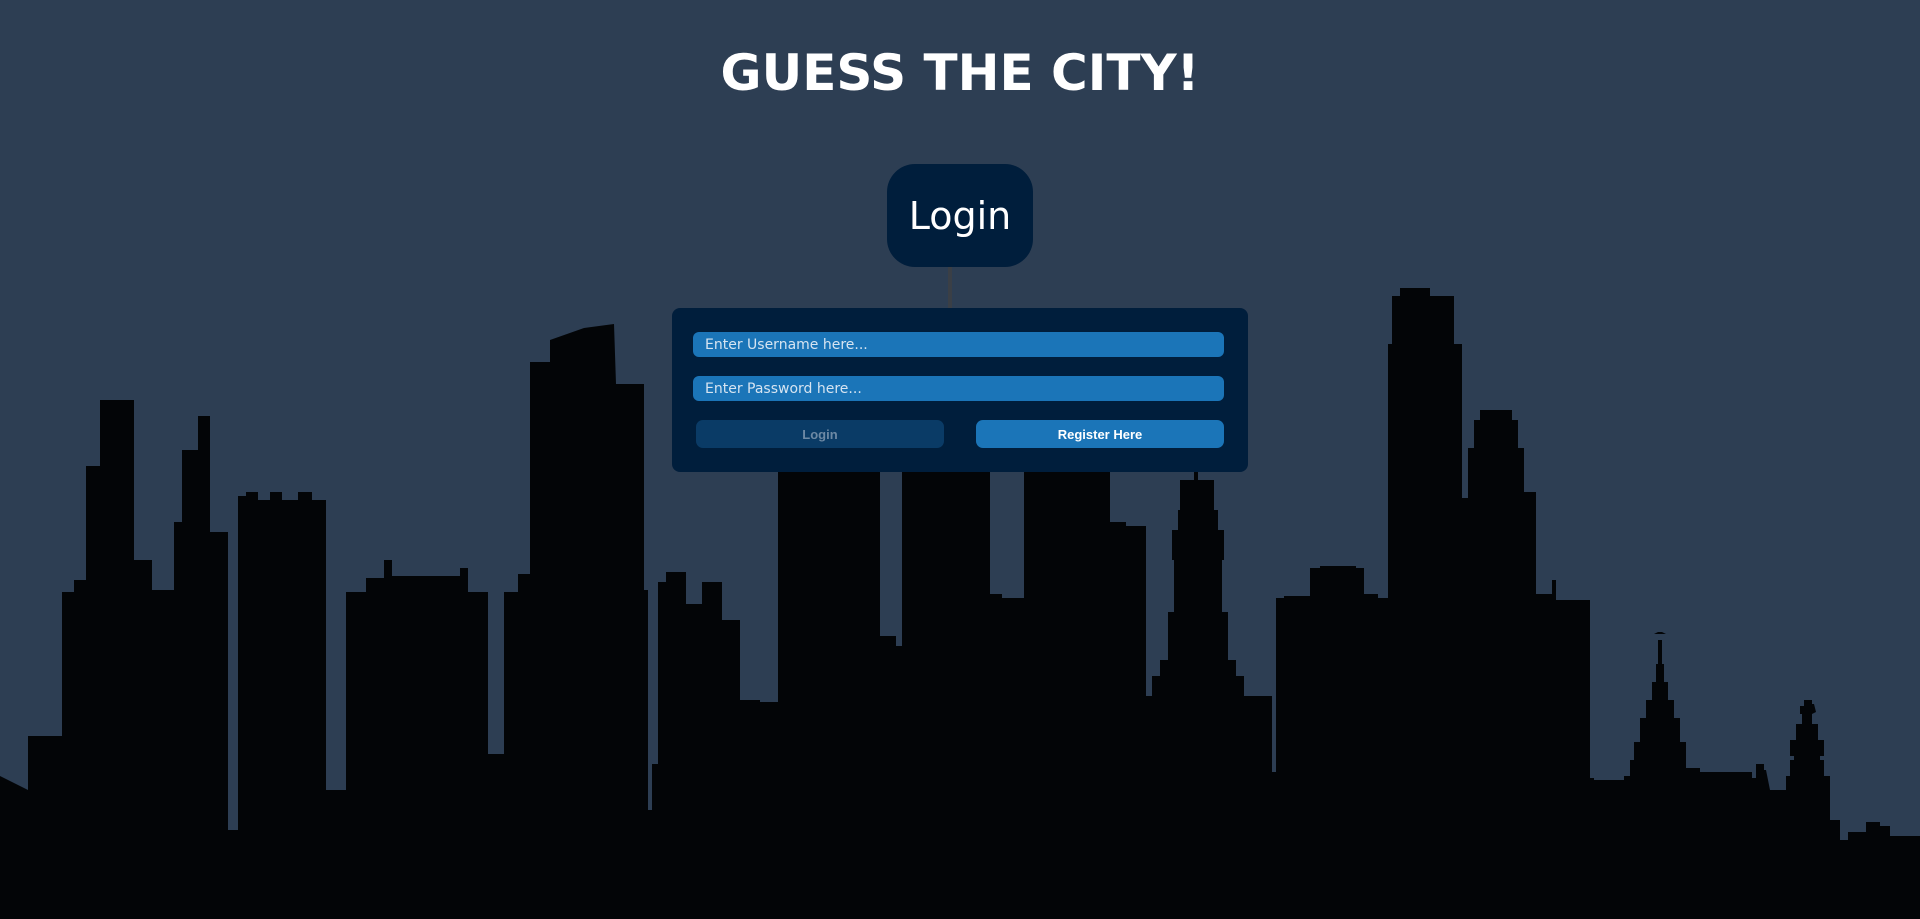  I want to click on register-button: Register Here, so click(1100, 434).